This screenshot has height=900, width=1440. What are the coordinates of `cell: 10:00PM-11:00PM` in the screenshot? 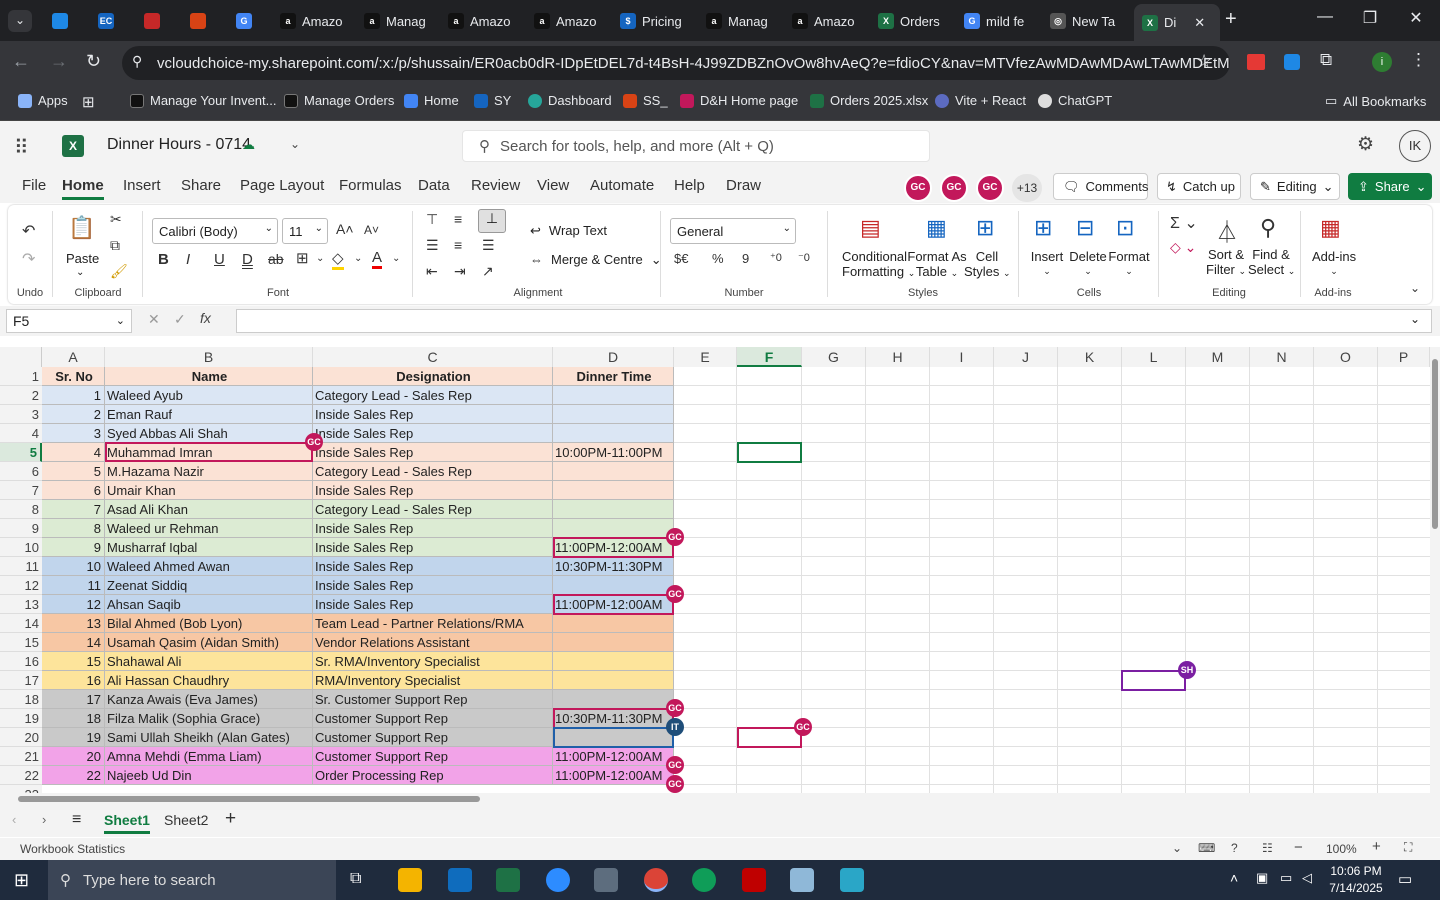 It's located at (613, 452).